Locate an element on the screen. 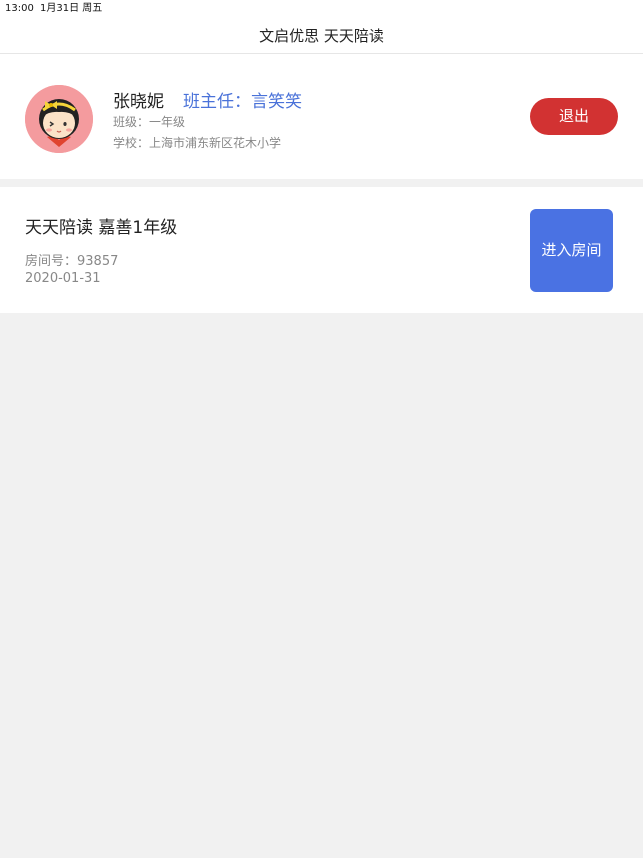 The height and width of the screenshot is (858, 643). class-info: 班级：一年级 is located at coordinates (149, 122).